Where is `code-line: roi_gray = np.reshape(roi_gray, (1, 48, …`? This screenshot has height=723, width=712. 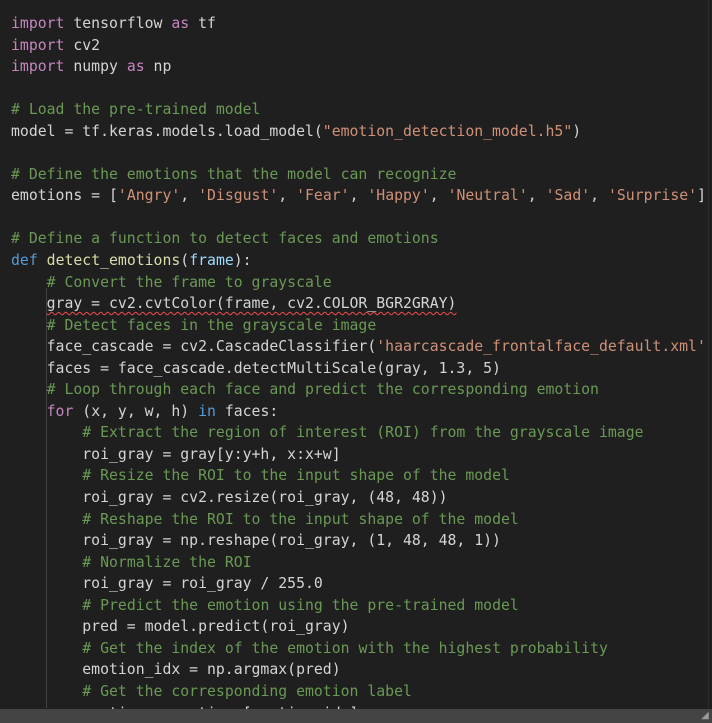
code-line: roi_gray = np.reshape(roi_gray, (1, 48, … is located at coordinates (359, 541).